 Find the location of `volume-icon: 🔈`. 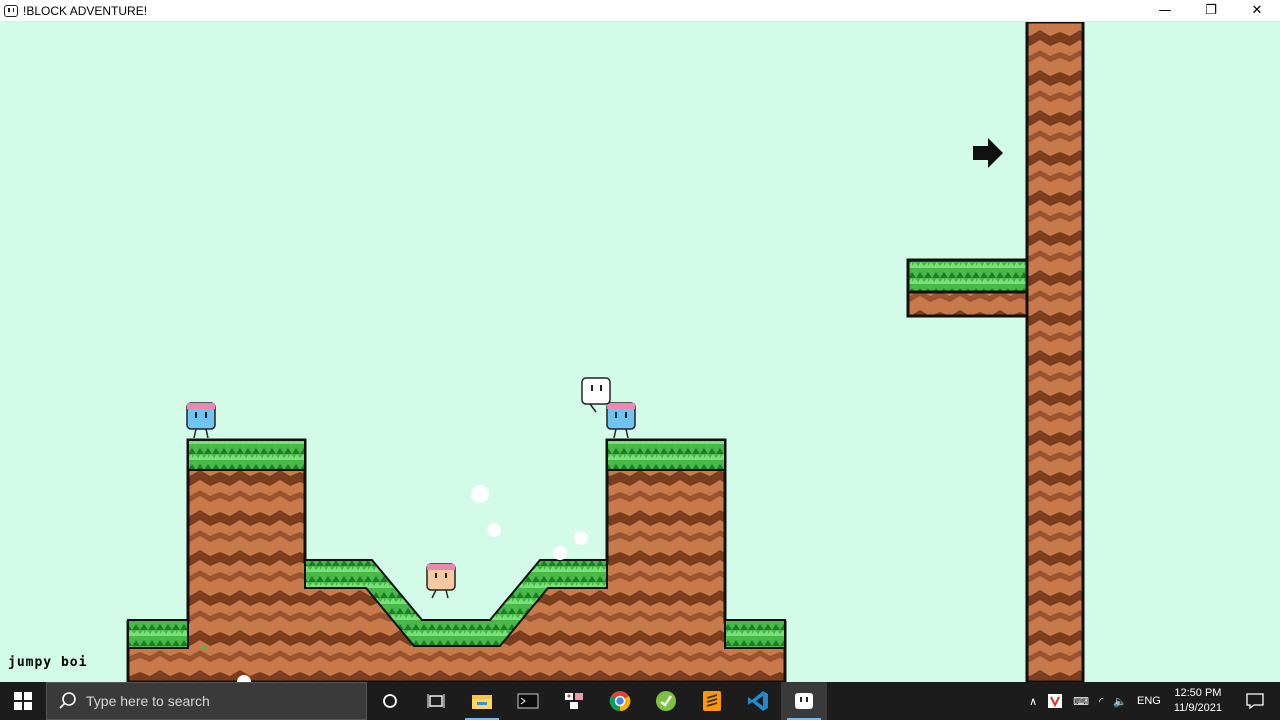

volume-icon: 🔈 is located at coordinates (1120, 701).